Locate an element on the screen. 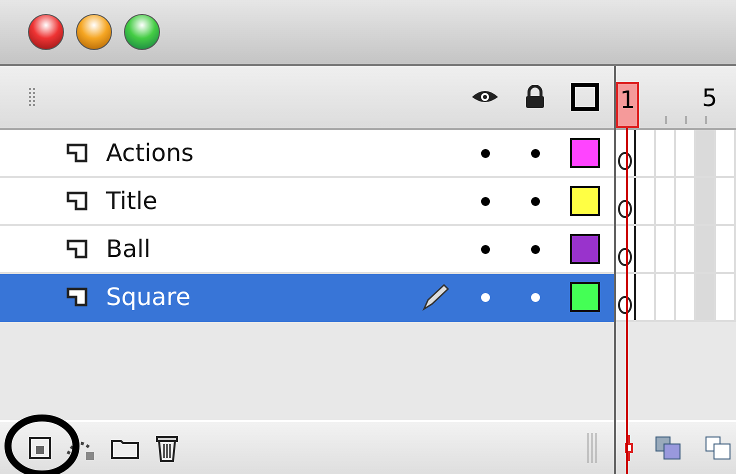  lock-icon is located at coordinates (535, 97).